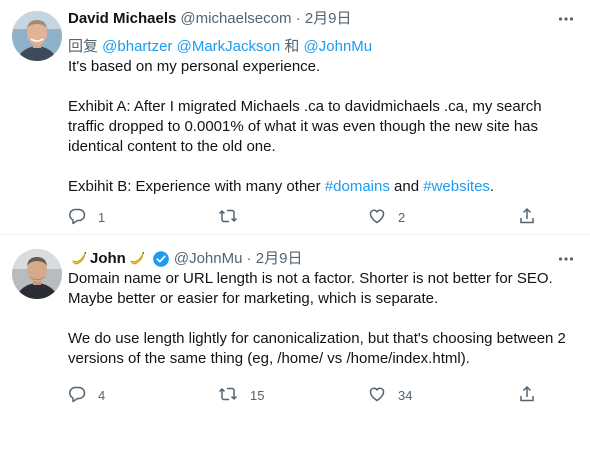  I want to click on reply-prefix: 回复, so click(85, 46).